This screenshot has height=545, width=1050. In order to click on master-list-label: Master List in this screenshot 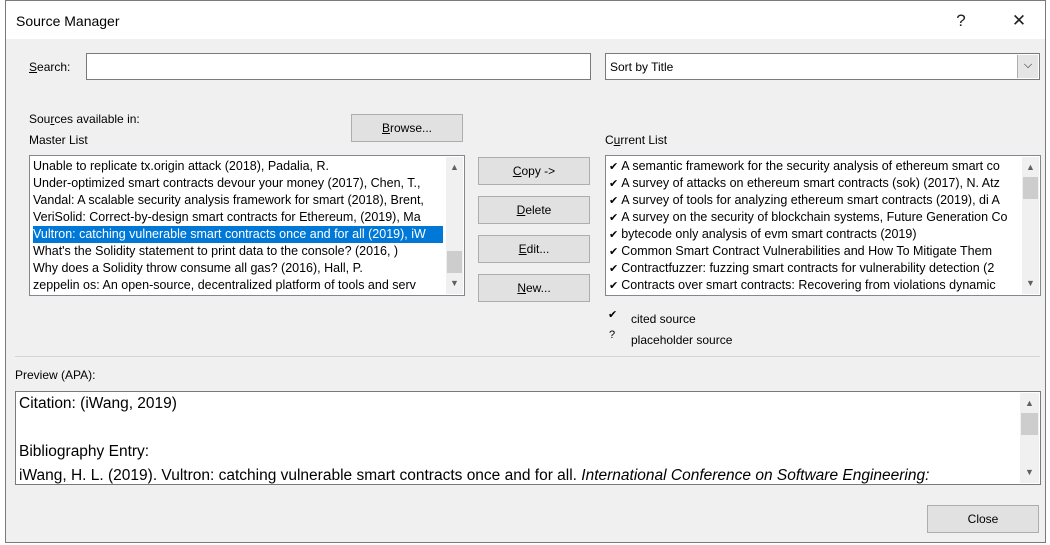, I will do `click(58, 140)`.